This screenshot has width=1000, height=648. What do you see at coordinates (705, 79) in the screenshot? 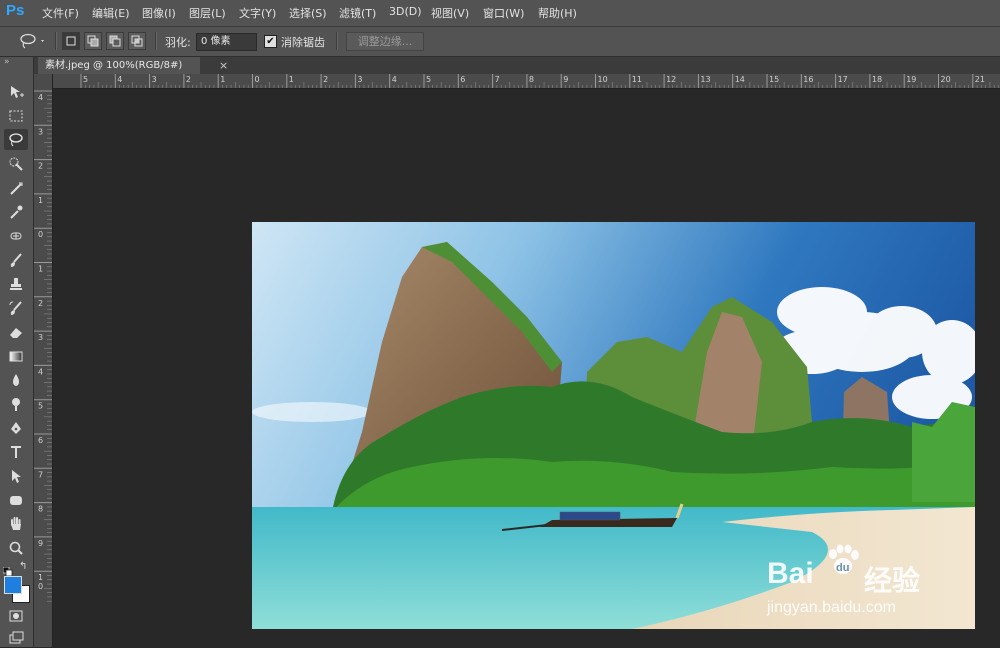
I see `ruler-label: 13` at bounding box center [705, 79].